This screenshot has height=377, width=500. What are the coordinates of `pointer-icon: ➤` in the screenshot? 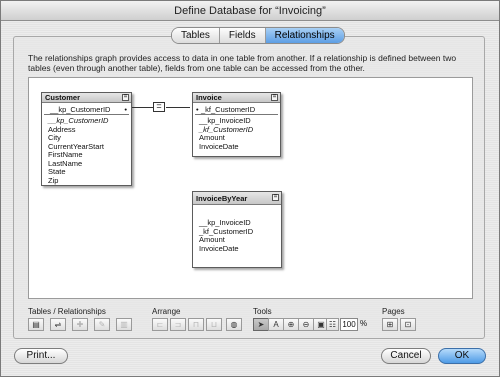 It's located at (261, 324).